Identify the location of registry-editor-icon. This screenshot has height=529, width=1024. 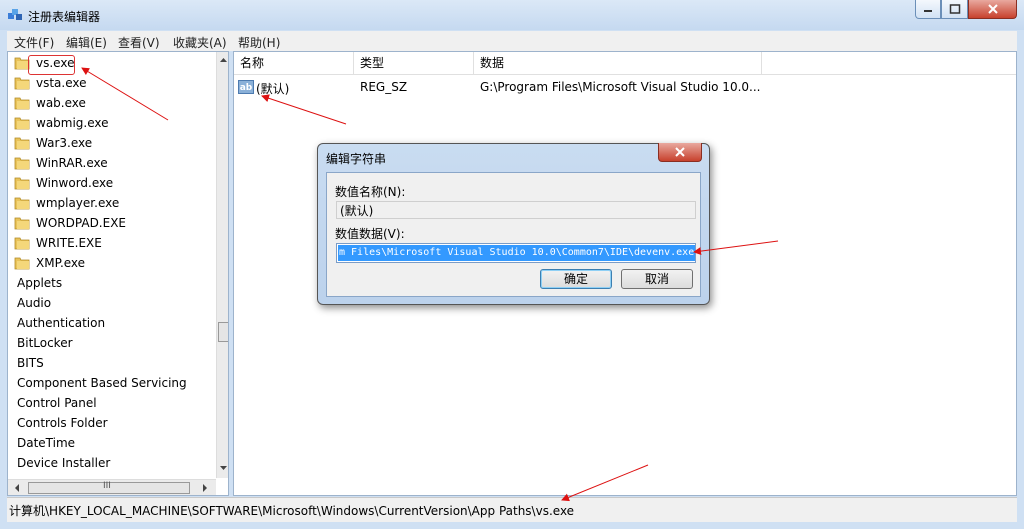
(15, 14).